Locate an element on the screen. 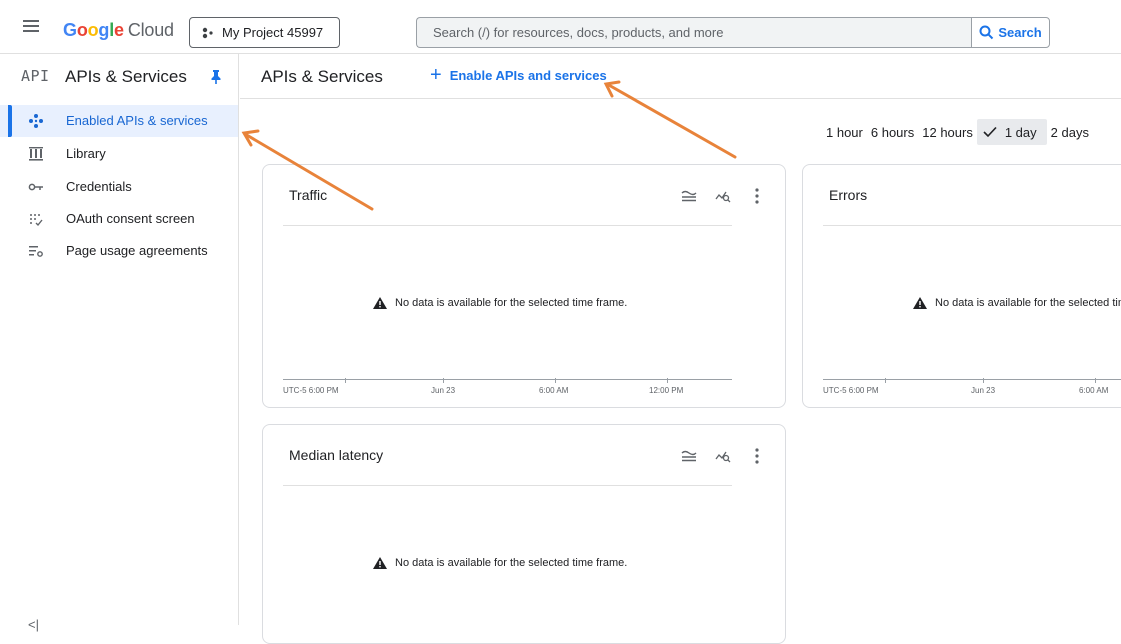  sidebar-item-label: OAuth consent screen is located at coordinates (130, 218).